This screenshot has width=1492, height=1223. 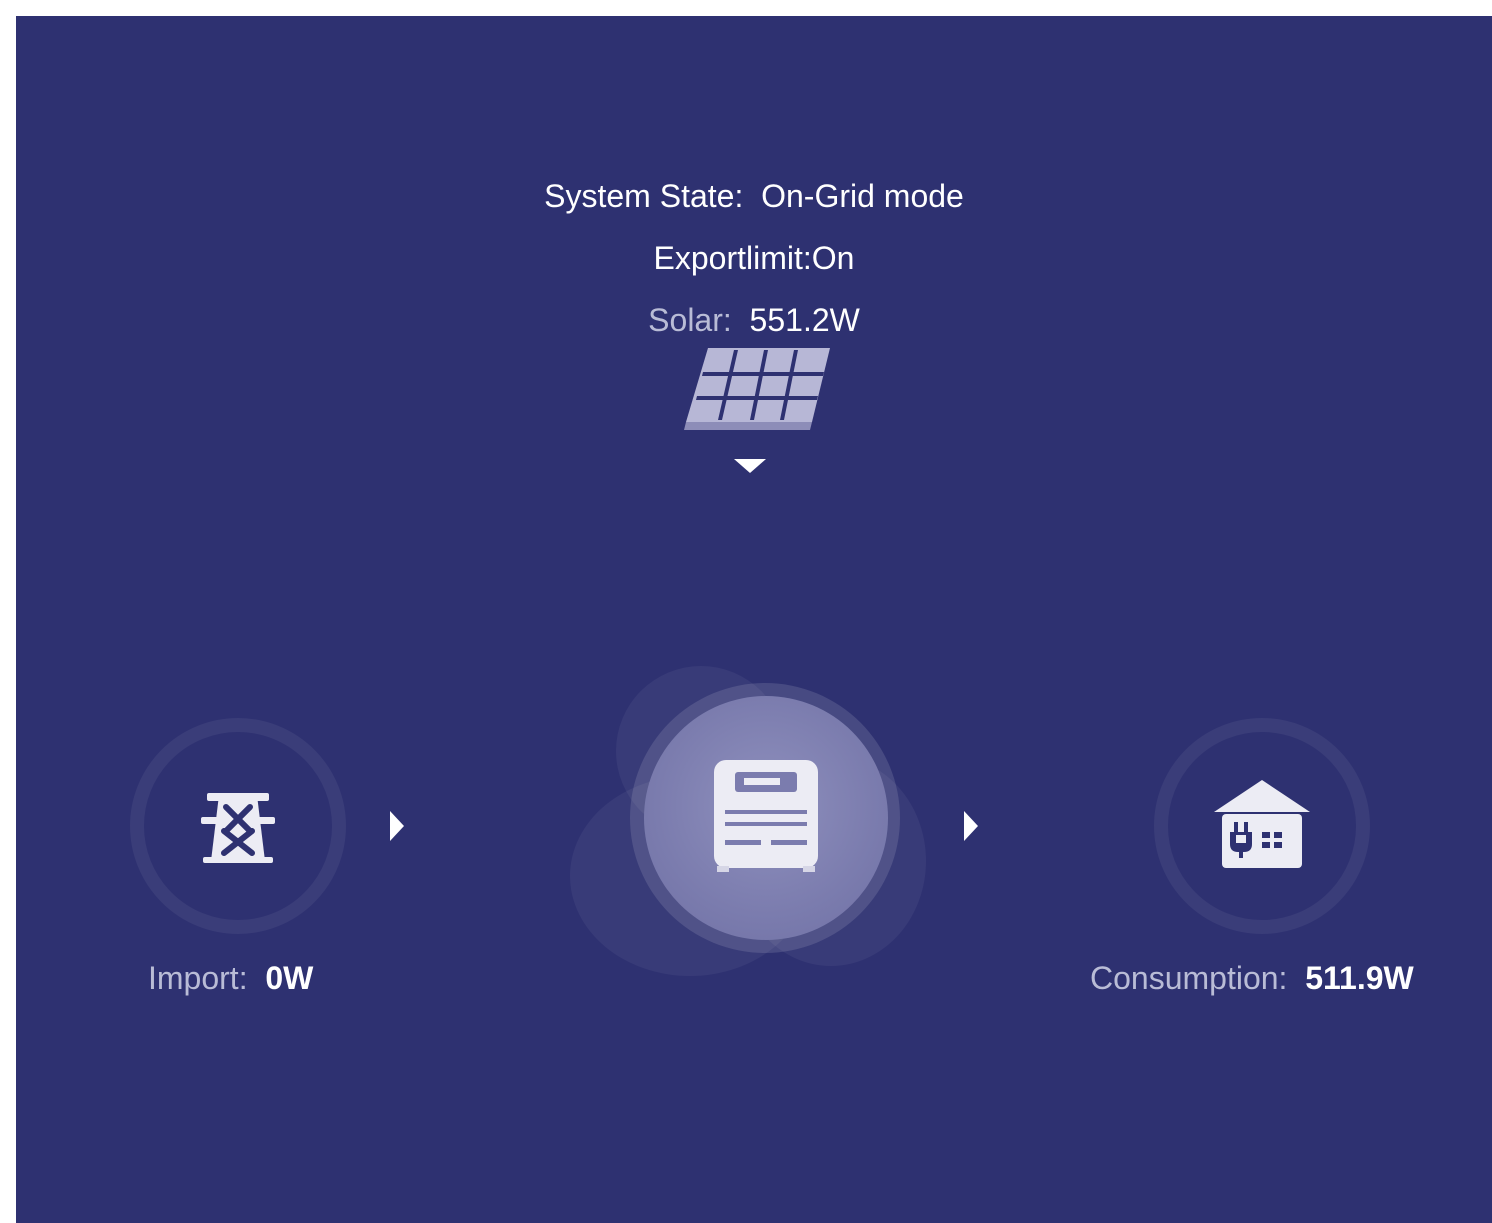 I want to click on solar-panel-icon, so click(x=757, y=389).